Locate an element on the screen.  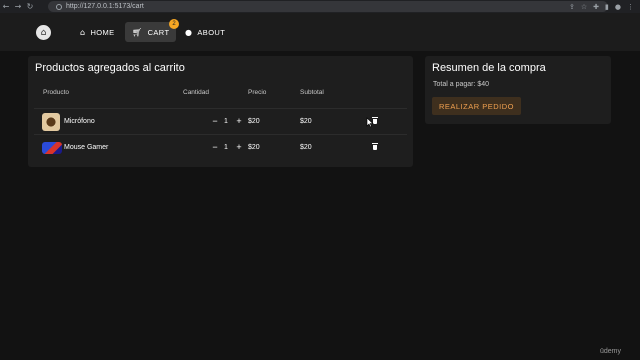
nav-cart-label: CART is located at coordinates (158, 32).